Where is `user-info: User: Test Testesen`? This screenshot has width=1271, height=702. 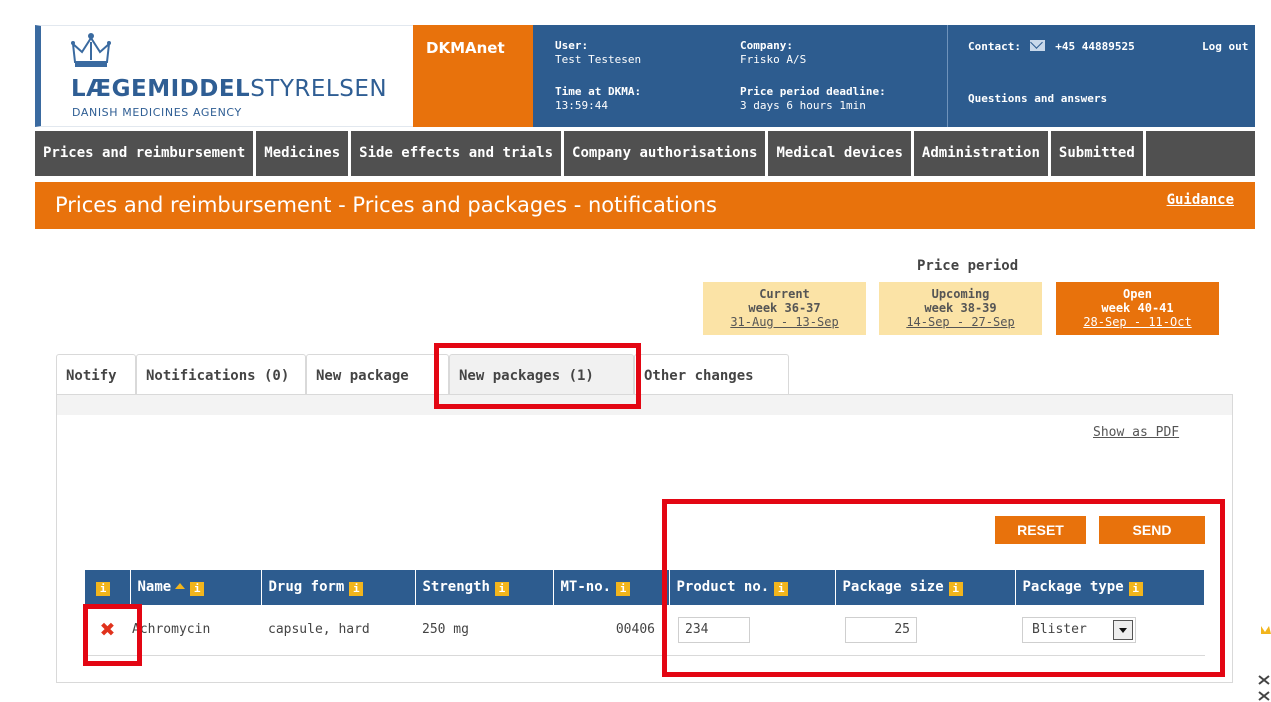
user-info: User: Test Testesen is located at coordinates (598, 53).